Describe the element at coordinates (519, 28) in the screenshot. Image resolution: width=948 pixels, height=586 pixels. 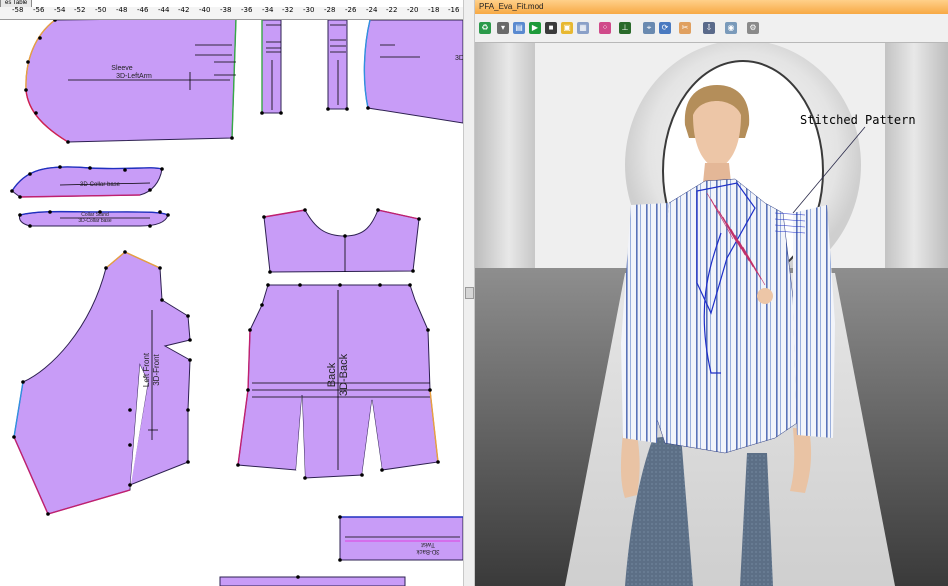
I see `document-icon: ▤` at that location.